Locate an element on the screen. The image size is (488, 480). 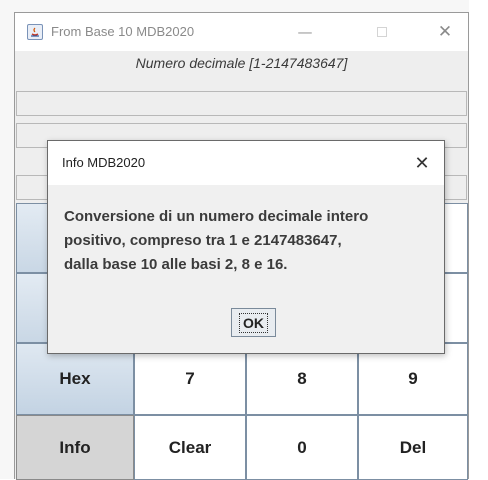
desktop-left-strip is located at coordinates (7, 239).